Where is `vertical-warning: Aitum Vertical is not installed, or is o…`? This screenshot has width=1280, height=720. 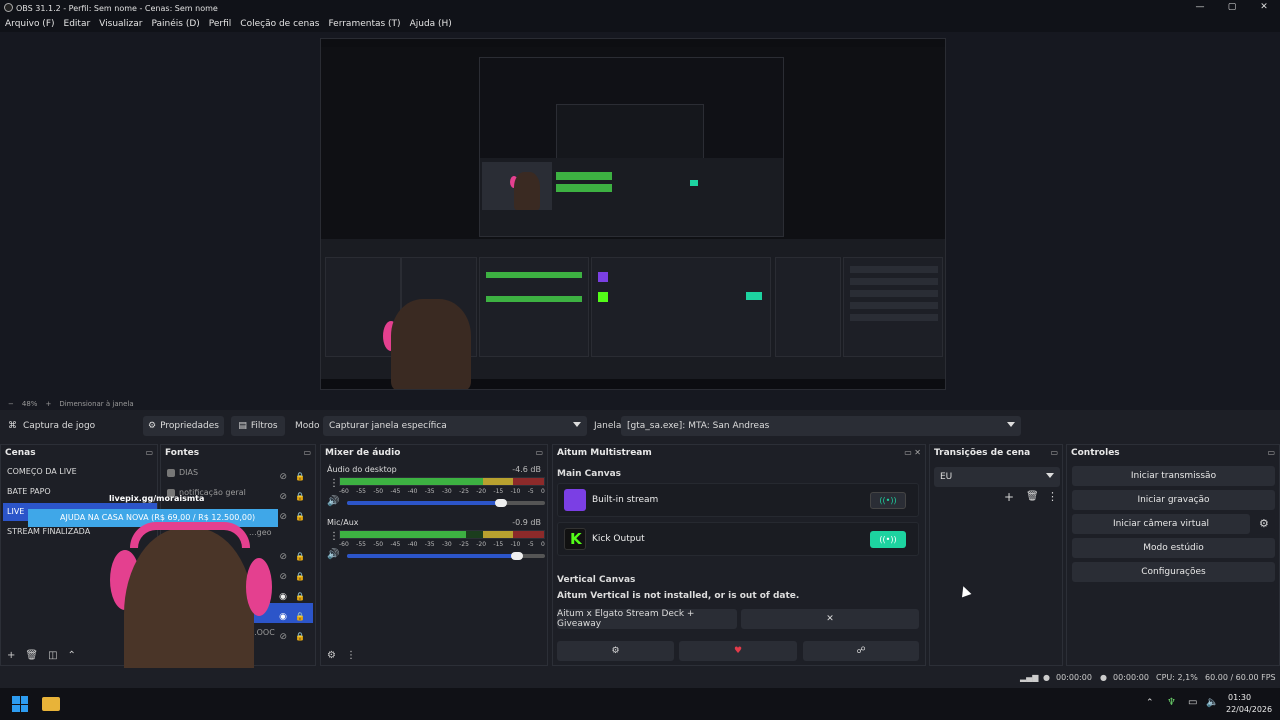 vertical-warning: Aitum Vertical is not installed, or is o… is located at coordinates (678, 596).